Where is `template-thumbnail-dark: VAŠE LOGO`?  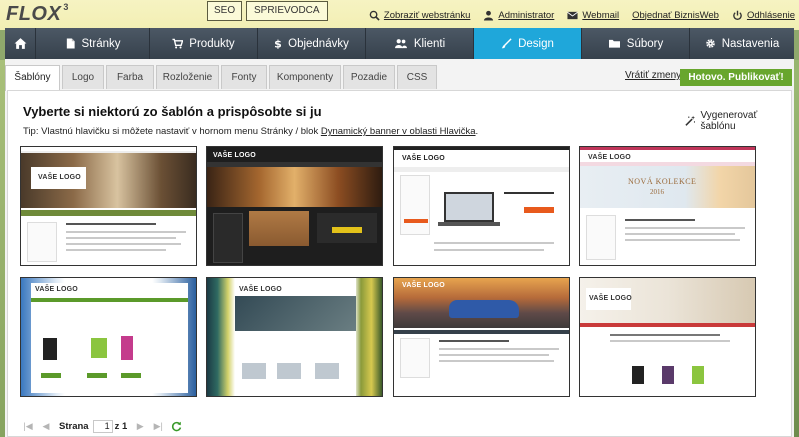
template-thumbnail-dark: VAŠE LOGO is located at coordinates (294, 206).